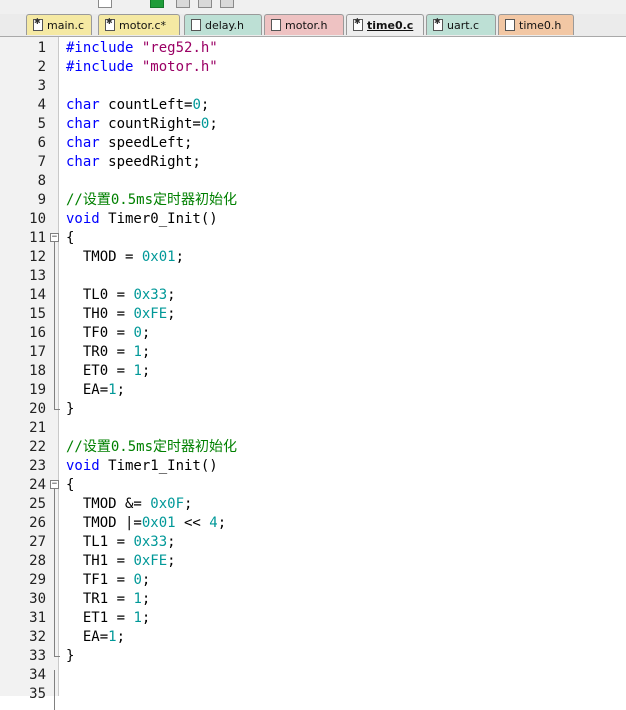 Image resolution: width=626 pixels, height=710 pixels. What do you see at coordinates (37, 257) in the screenshot?
I see `line-number: 12` at bounding box center [37, 257].